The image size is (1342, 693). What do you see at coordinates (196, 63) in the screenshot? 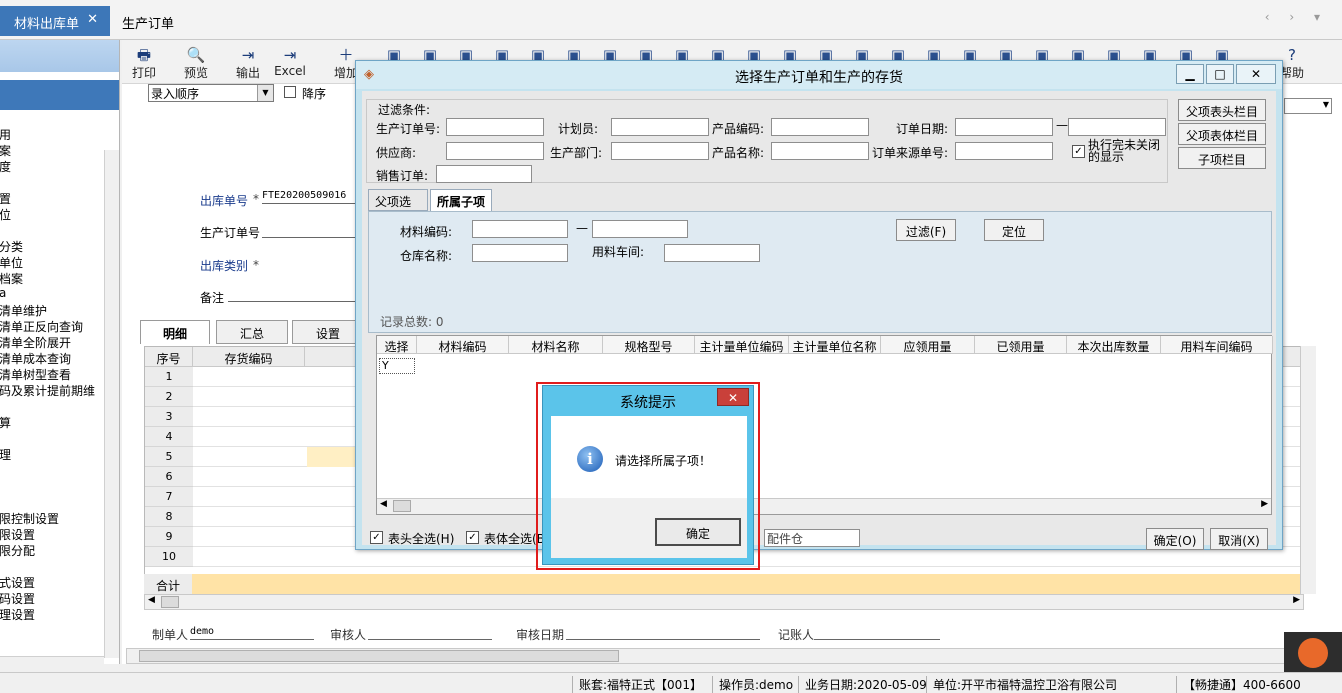
I see `preview-button: 🔍 预览` at bounding box center [196, 63].